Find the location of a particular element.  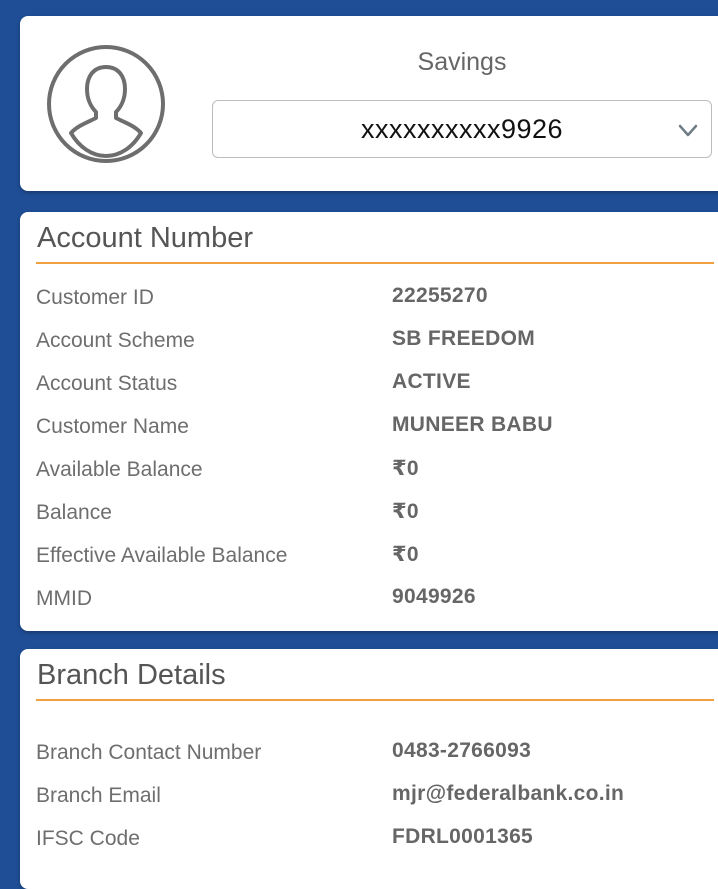

detail-row-customer-id: Customer ID 22255270 is located at coordinates (375, 299).